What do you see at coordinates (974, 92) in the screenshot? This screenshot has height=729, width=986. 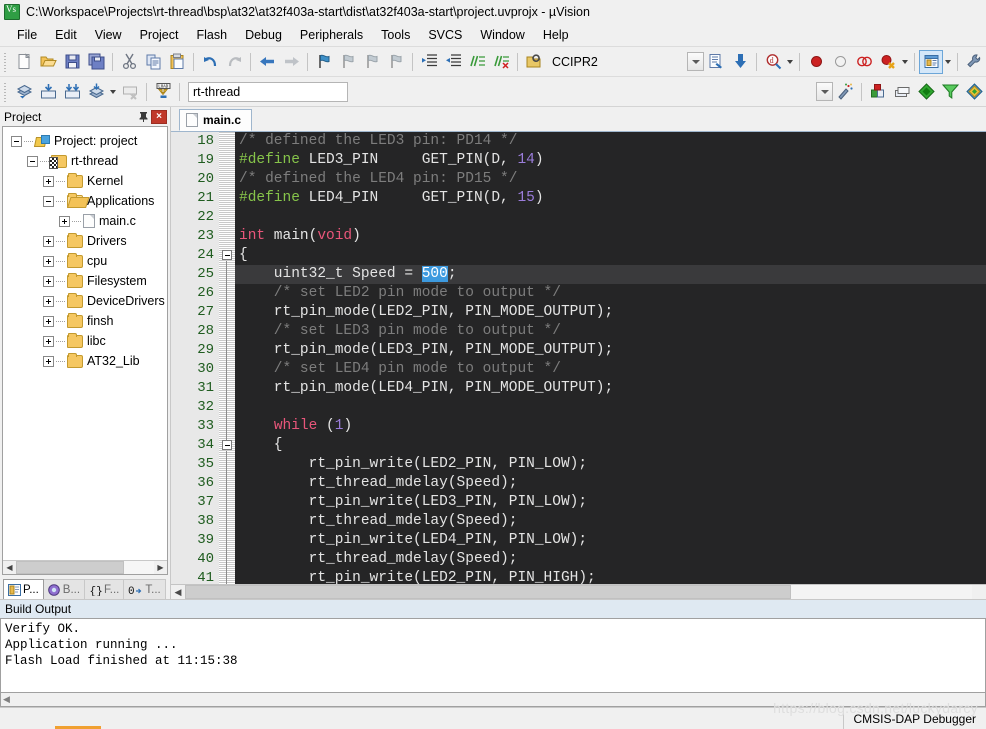 I see `book-icon` at bounding box center [974, 92].